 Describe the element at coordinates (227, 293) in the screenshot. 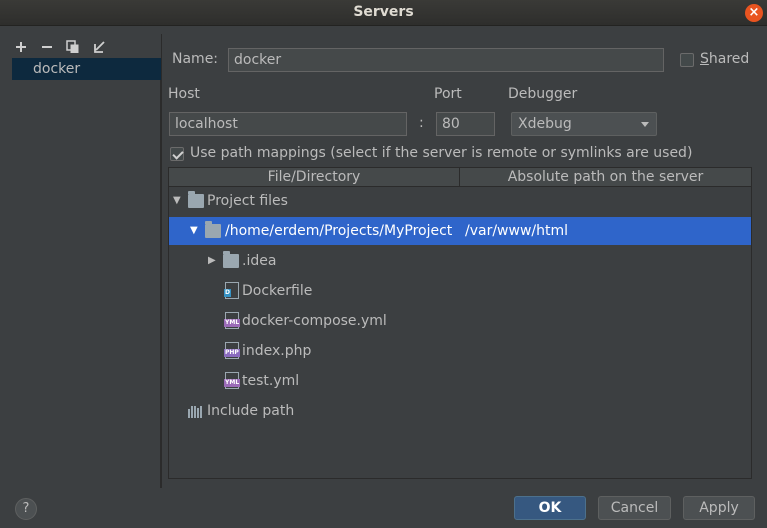

I see `file-type-tag: D` at that location.